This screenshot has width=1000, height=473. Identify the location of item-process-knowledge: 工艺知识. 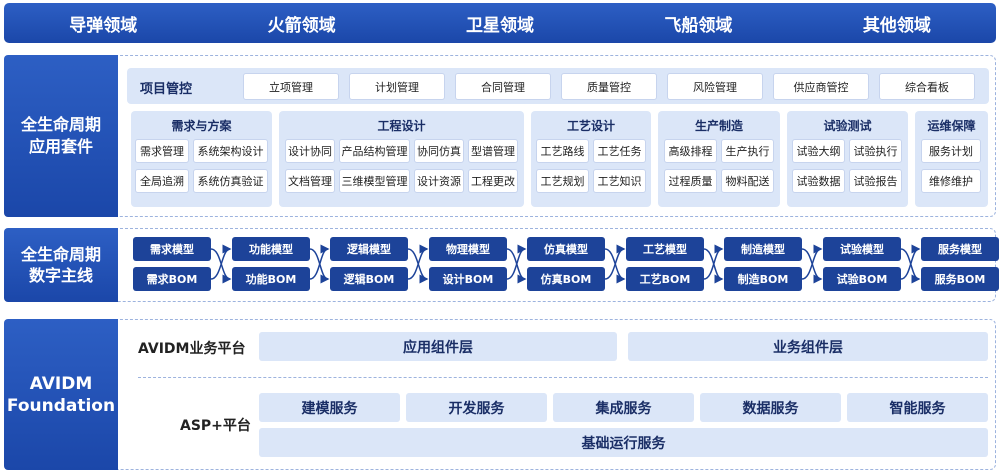
(619, 181).